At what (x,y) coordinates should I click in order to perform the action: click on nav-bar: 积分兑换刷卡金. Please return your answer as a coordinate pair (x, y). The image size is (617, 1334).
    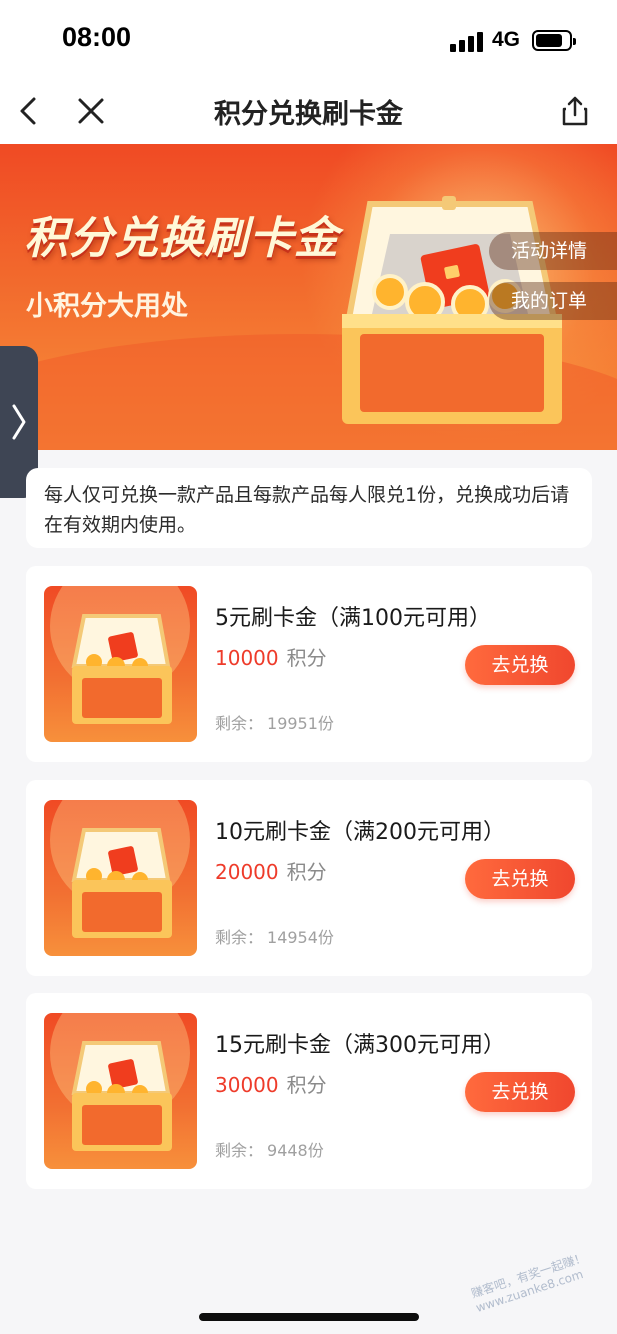
    Looking at the image, I should click on (308, 112).